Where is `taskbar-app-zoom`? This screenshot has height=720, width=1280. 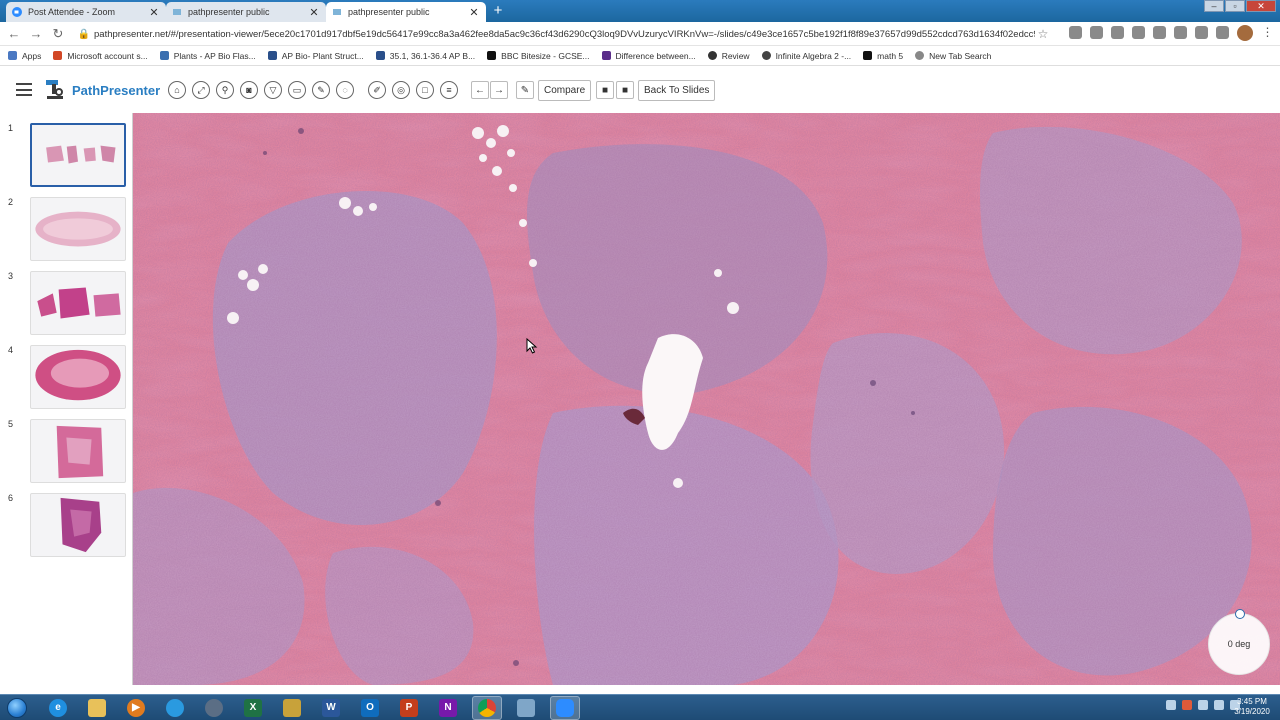 taskbar-app-zoom is located at coordinates (565, 707).